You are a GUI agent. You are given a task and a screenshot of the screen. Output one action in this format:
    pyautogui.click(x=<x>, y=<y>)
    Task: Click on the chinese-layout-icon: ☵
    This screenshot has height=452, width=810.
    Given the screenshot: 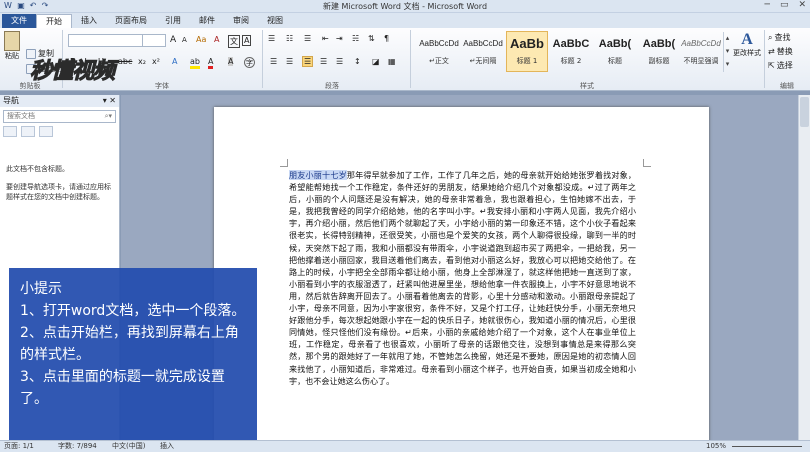 What is the action you would take?
    pyautogui.click(x=356, y=38)
    